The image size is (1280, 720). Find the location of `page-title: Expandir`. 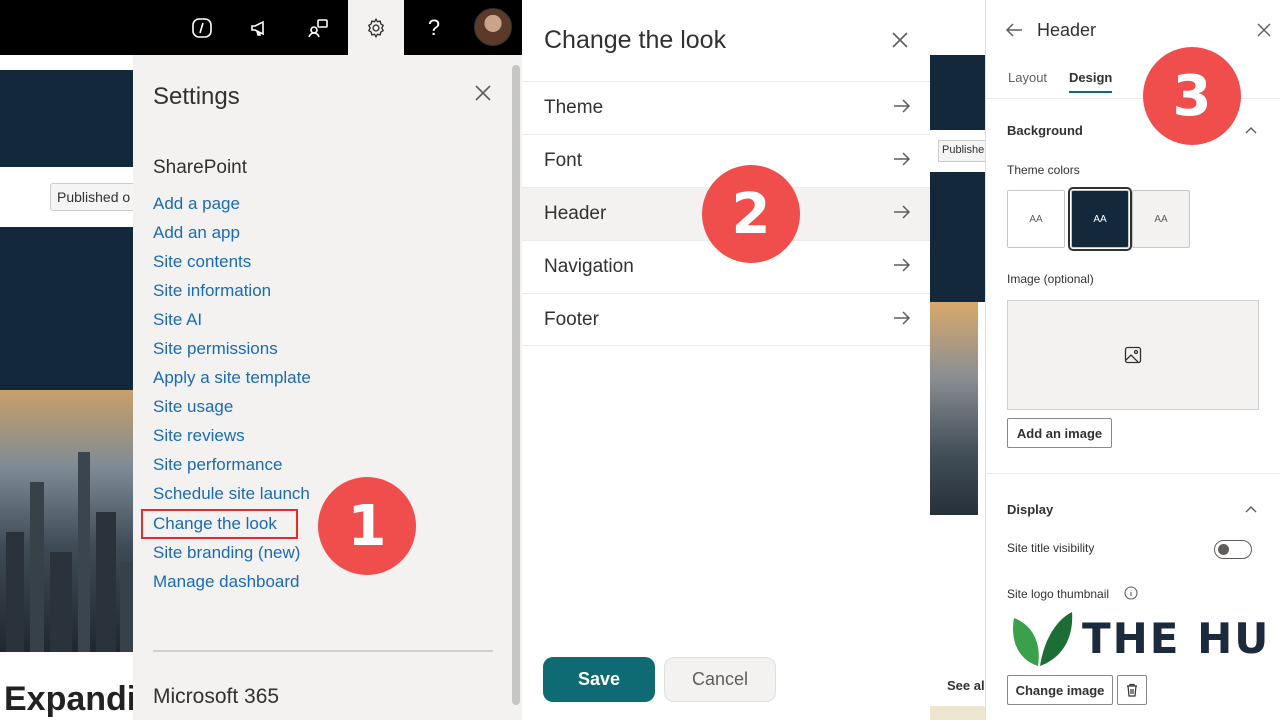

page-title: Expandir is located at coordinates (77, 699).